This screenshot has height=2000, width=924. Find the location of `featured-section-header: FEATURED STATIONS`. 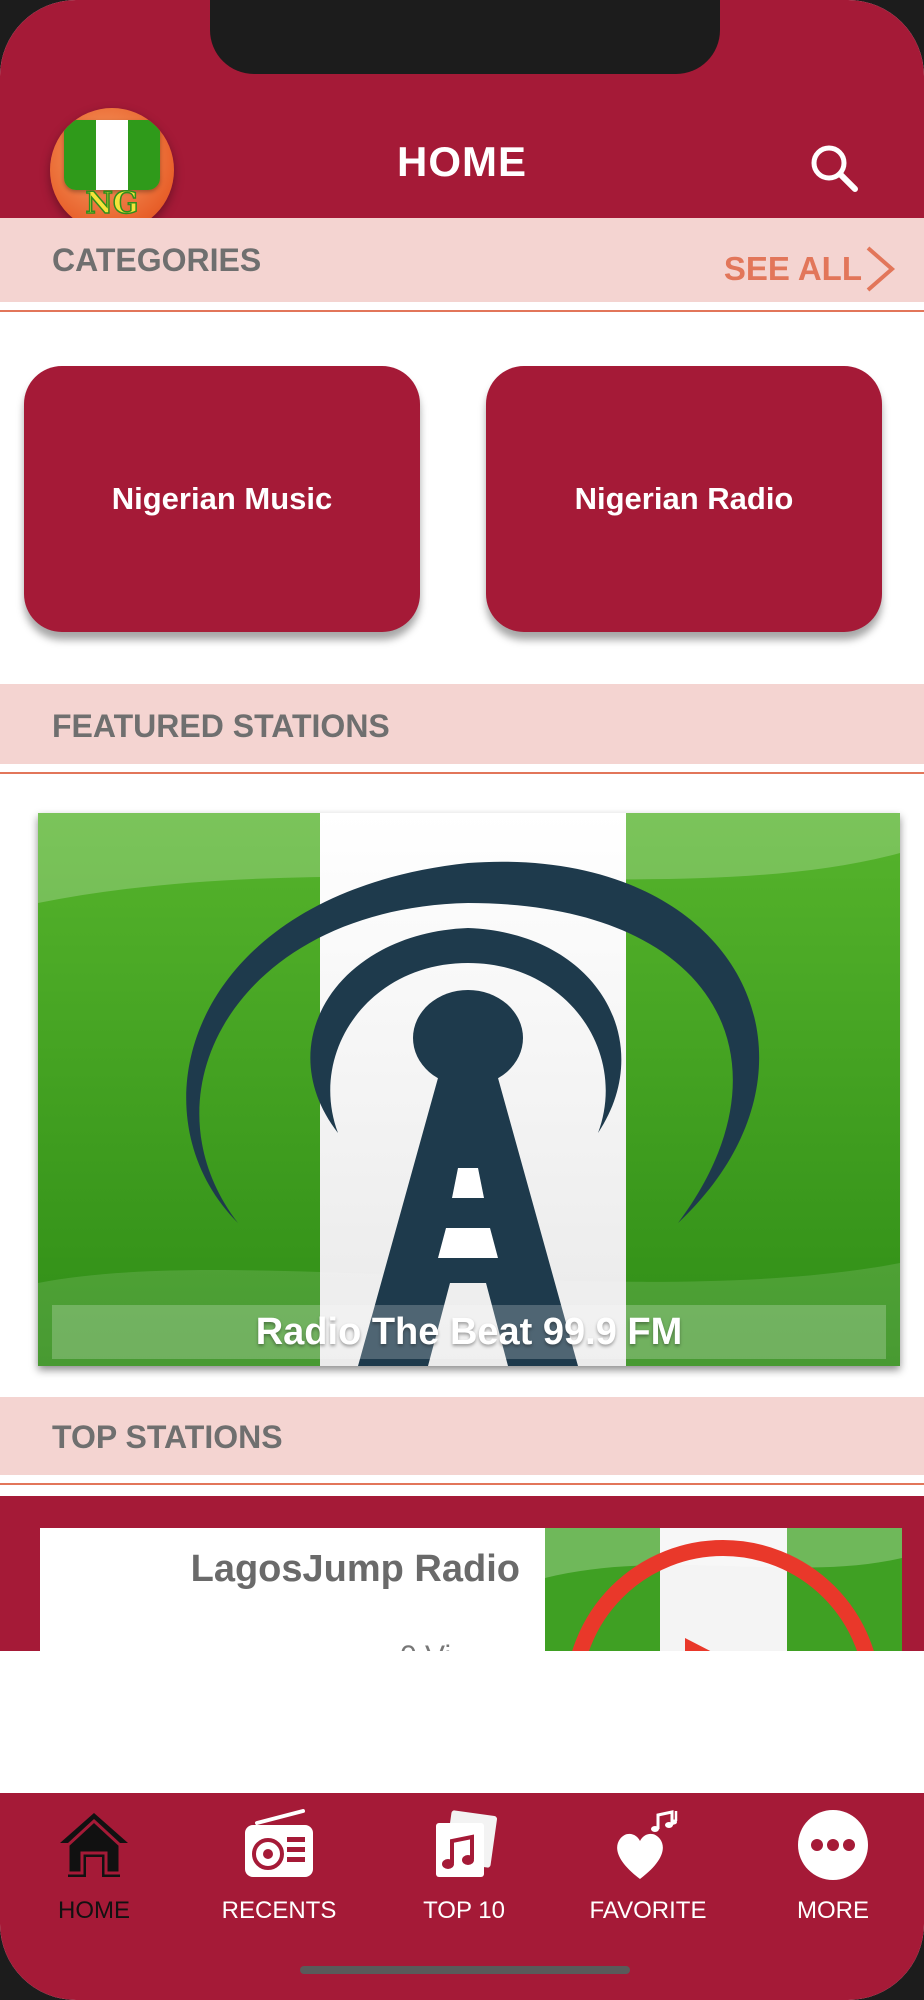

featured-section-header: FEATURED STATIONS is located at coordinates (462, 729).